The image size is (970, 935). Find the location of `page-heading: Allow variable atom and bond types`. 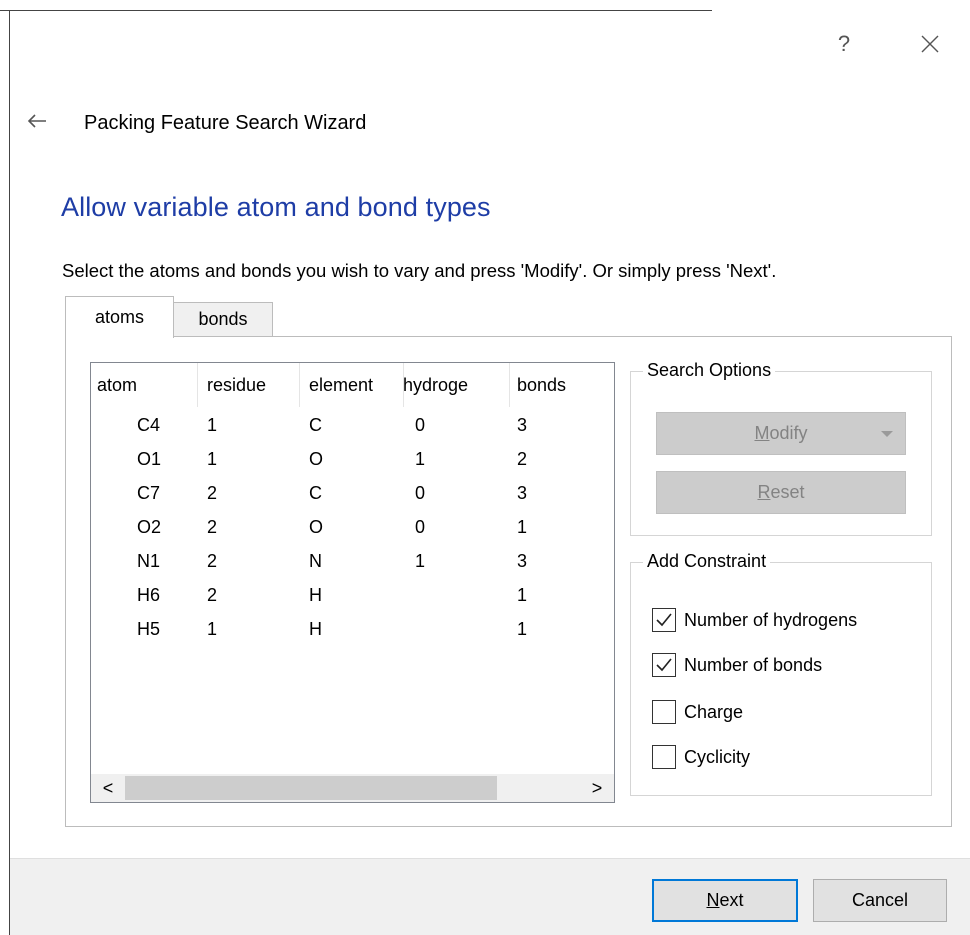

page-heading: Allow variable atom and bond types is located at coordinates (276, 207).